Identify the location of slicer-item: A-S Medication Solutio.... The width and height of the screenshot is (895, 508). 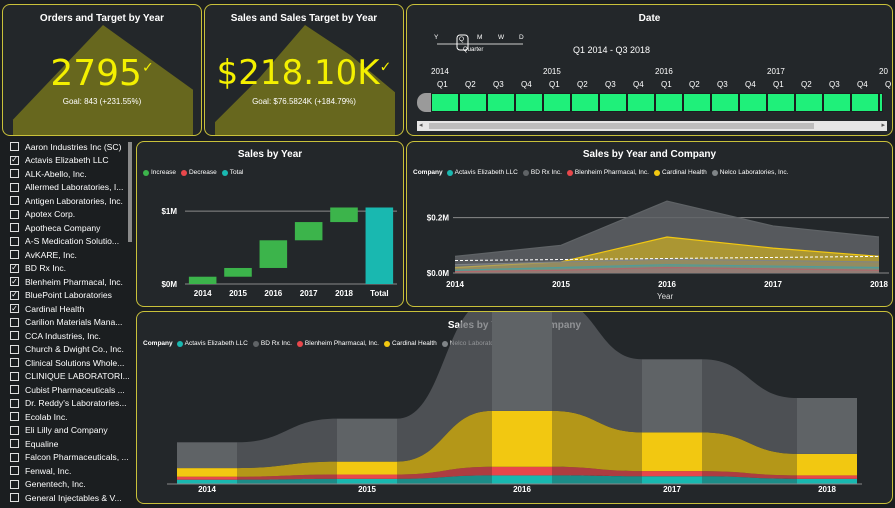
(64, 241).